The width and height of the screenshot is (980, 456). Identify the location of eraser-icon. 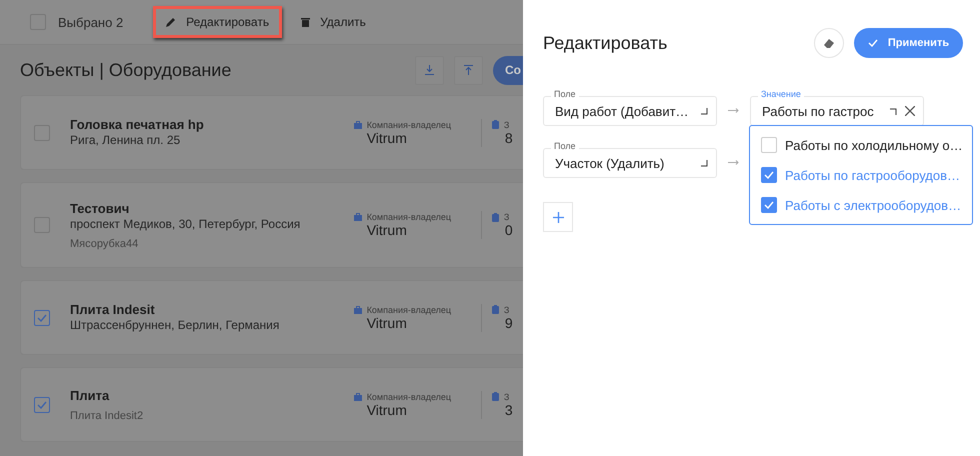
(829, 43).